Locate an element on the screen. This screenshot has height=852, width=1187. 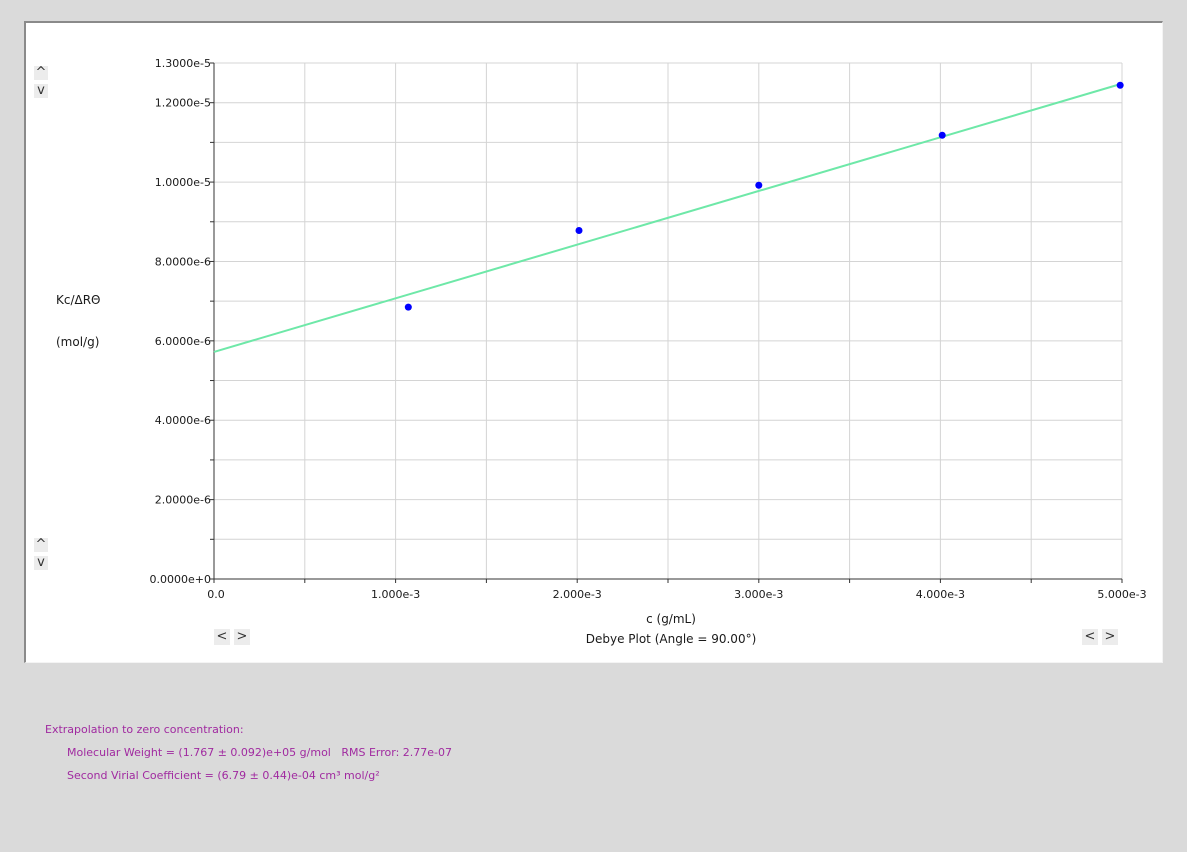
x-tick-label: 5.000e-3 is located at coordinates (1121, 594).